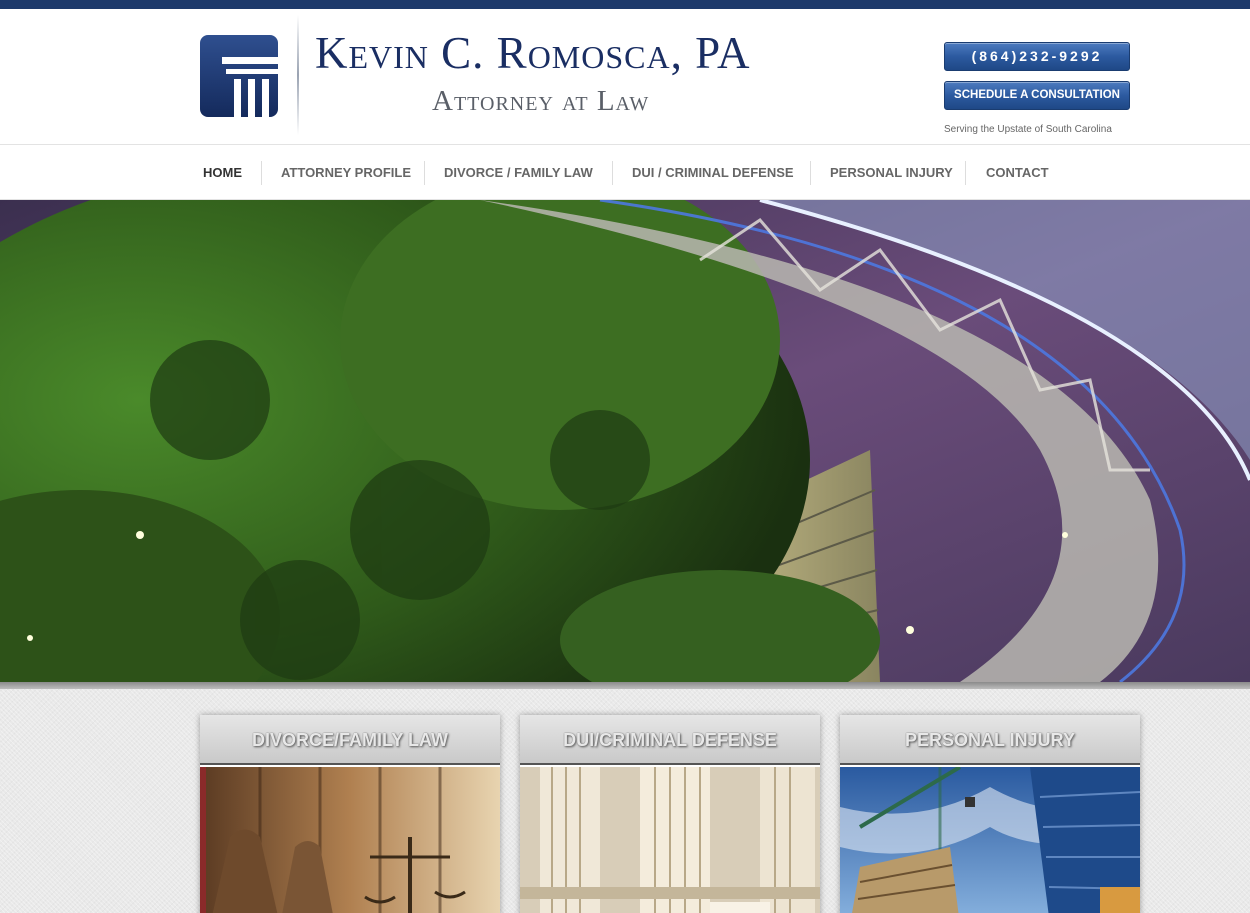 This screenshot has height=913, width=1250. I want to click on courthouse-columns-image, so click(670, 840).